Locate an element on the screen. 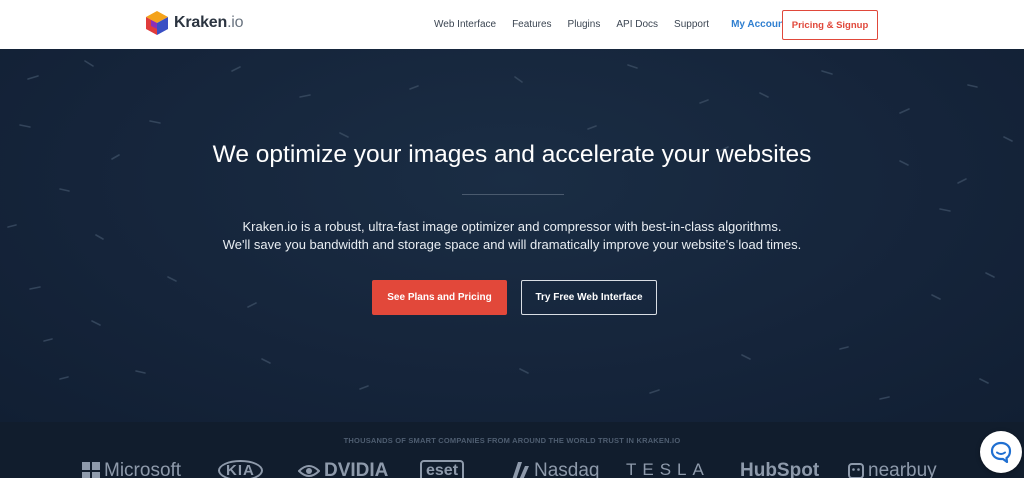 The image size is (1024, 478). windows-grid-icon is located at coordinates (91, 470).